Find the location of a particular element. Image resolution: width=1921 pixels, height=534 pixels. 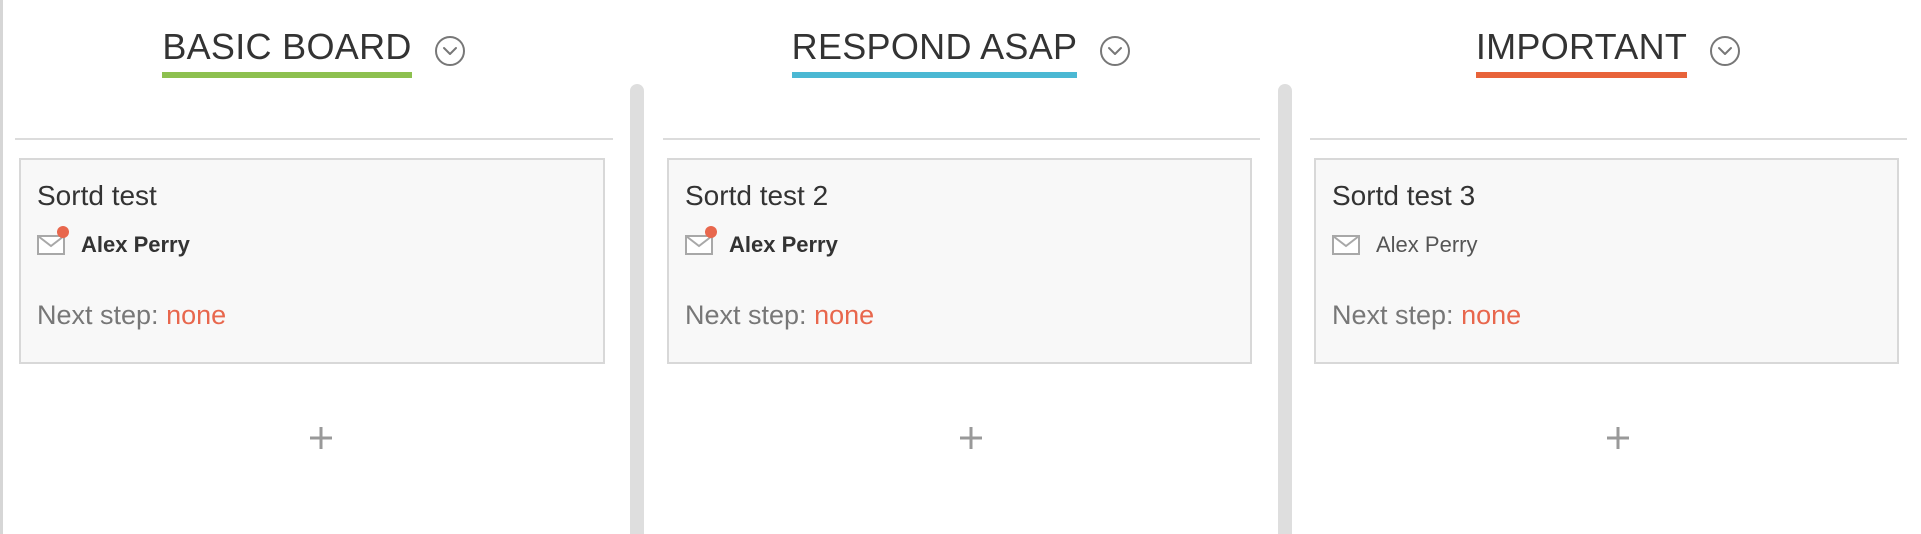

column-title-underline: RESPOND ASAP is located at coordinates (934, 52).